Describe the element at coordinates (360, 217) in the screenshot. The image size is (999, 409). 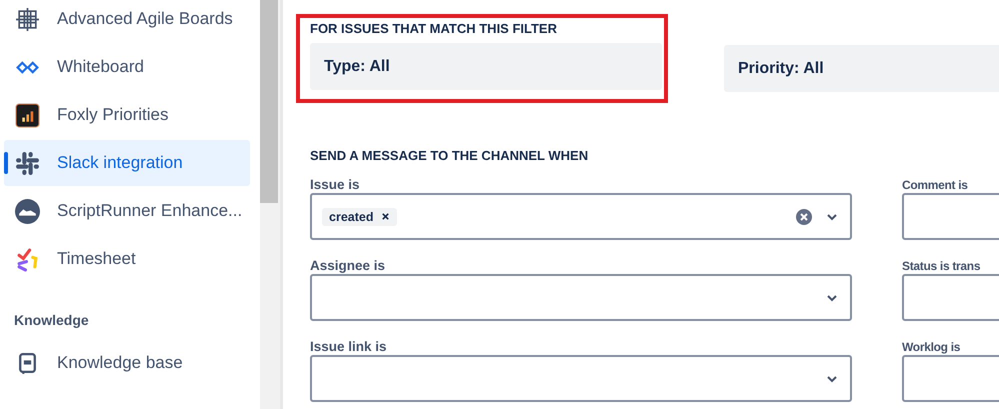
I see `tag-chip: created` at that location.